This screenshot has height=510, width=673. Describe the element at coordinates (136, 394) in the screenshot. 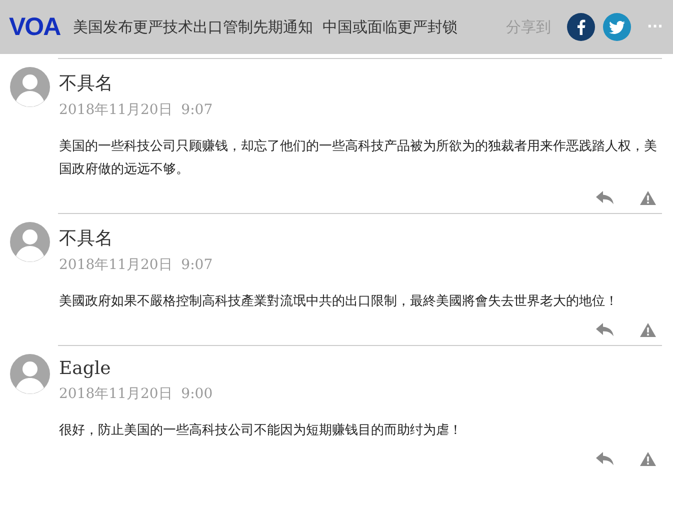

I see `comment-date: 2018年11月20日 9:00` at that location.